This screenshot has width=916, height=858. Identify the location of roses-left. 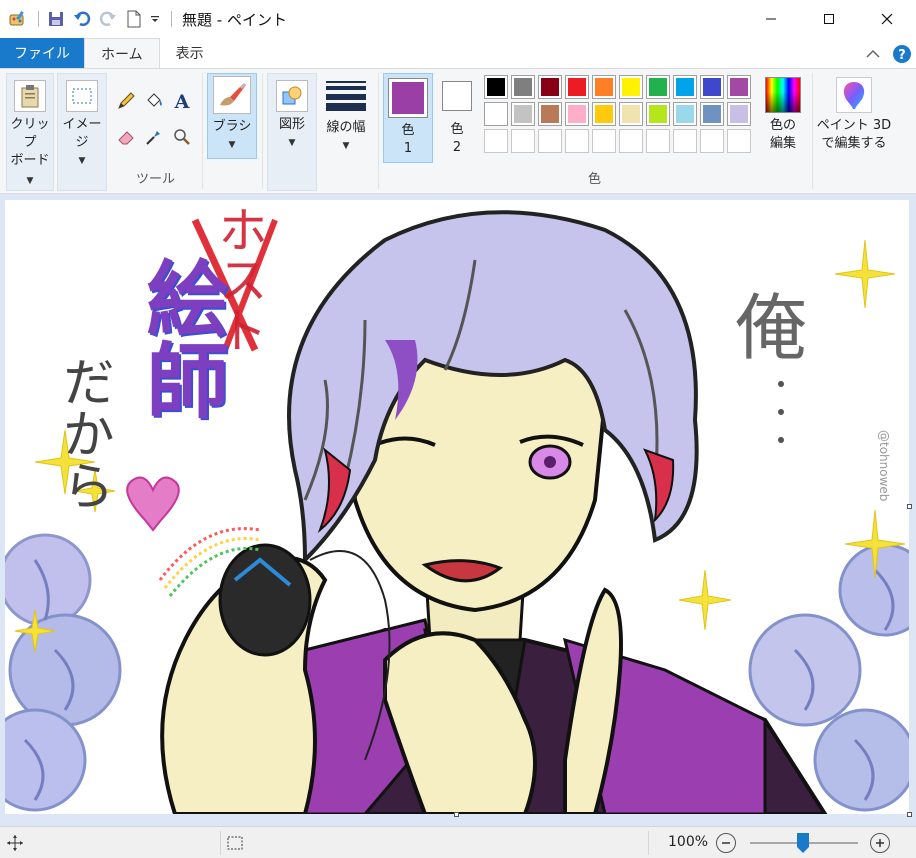
(63, 672).